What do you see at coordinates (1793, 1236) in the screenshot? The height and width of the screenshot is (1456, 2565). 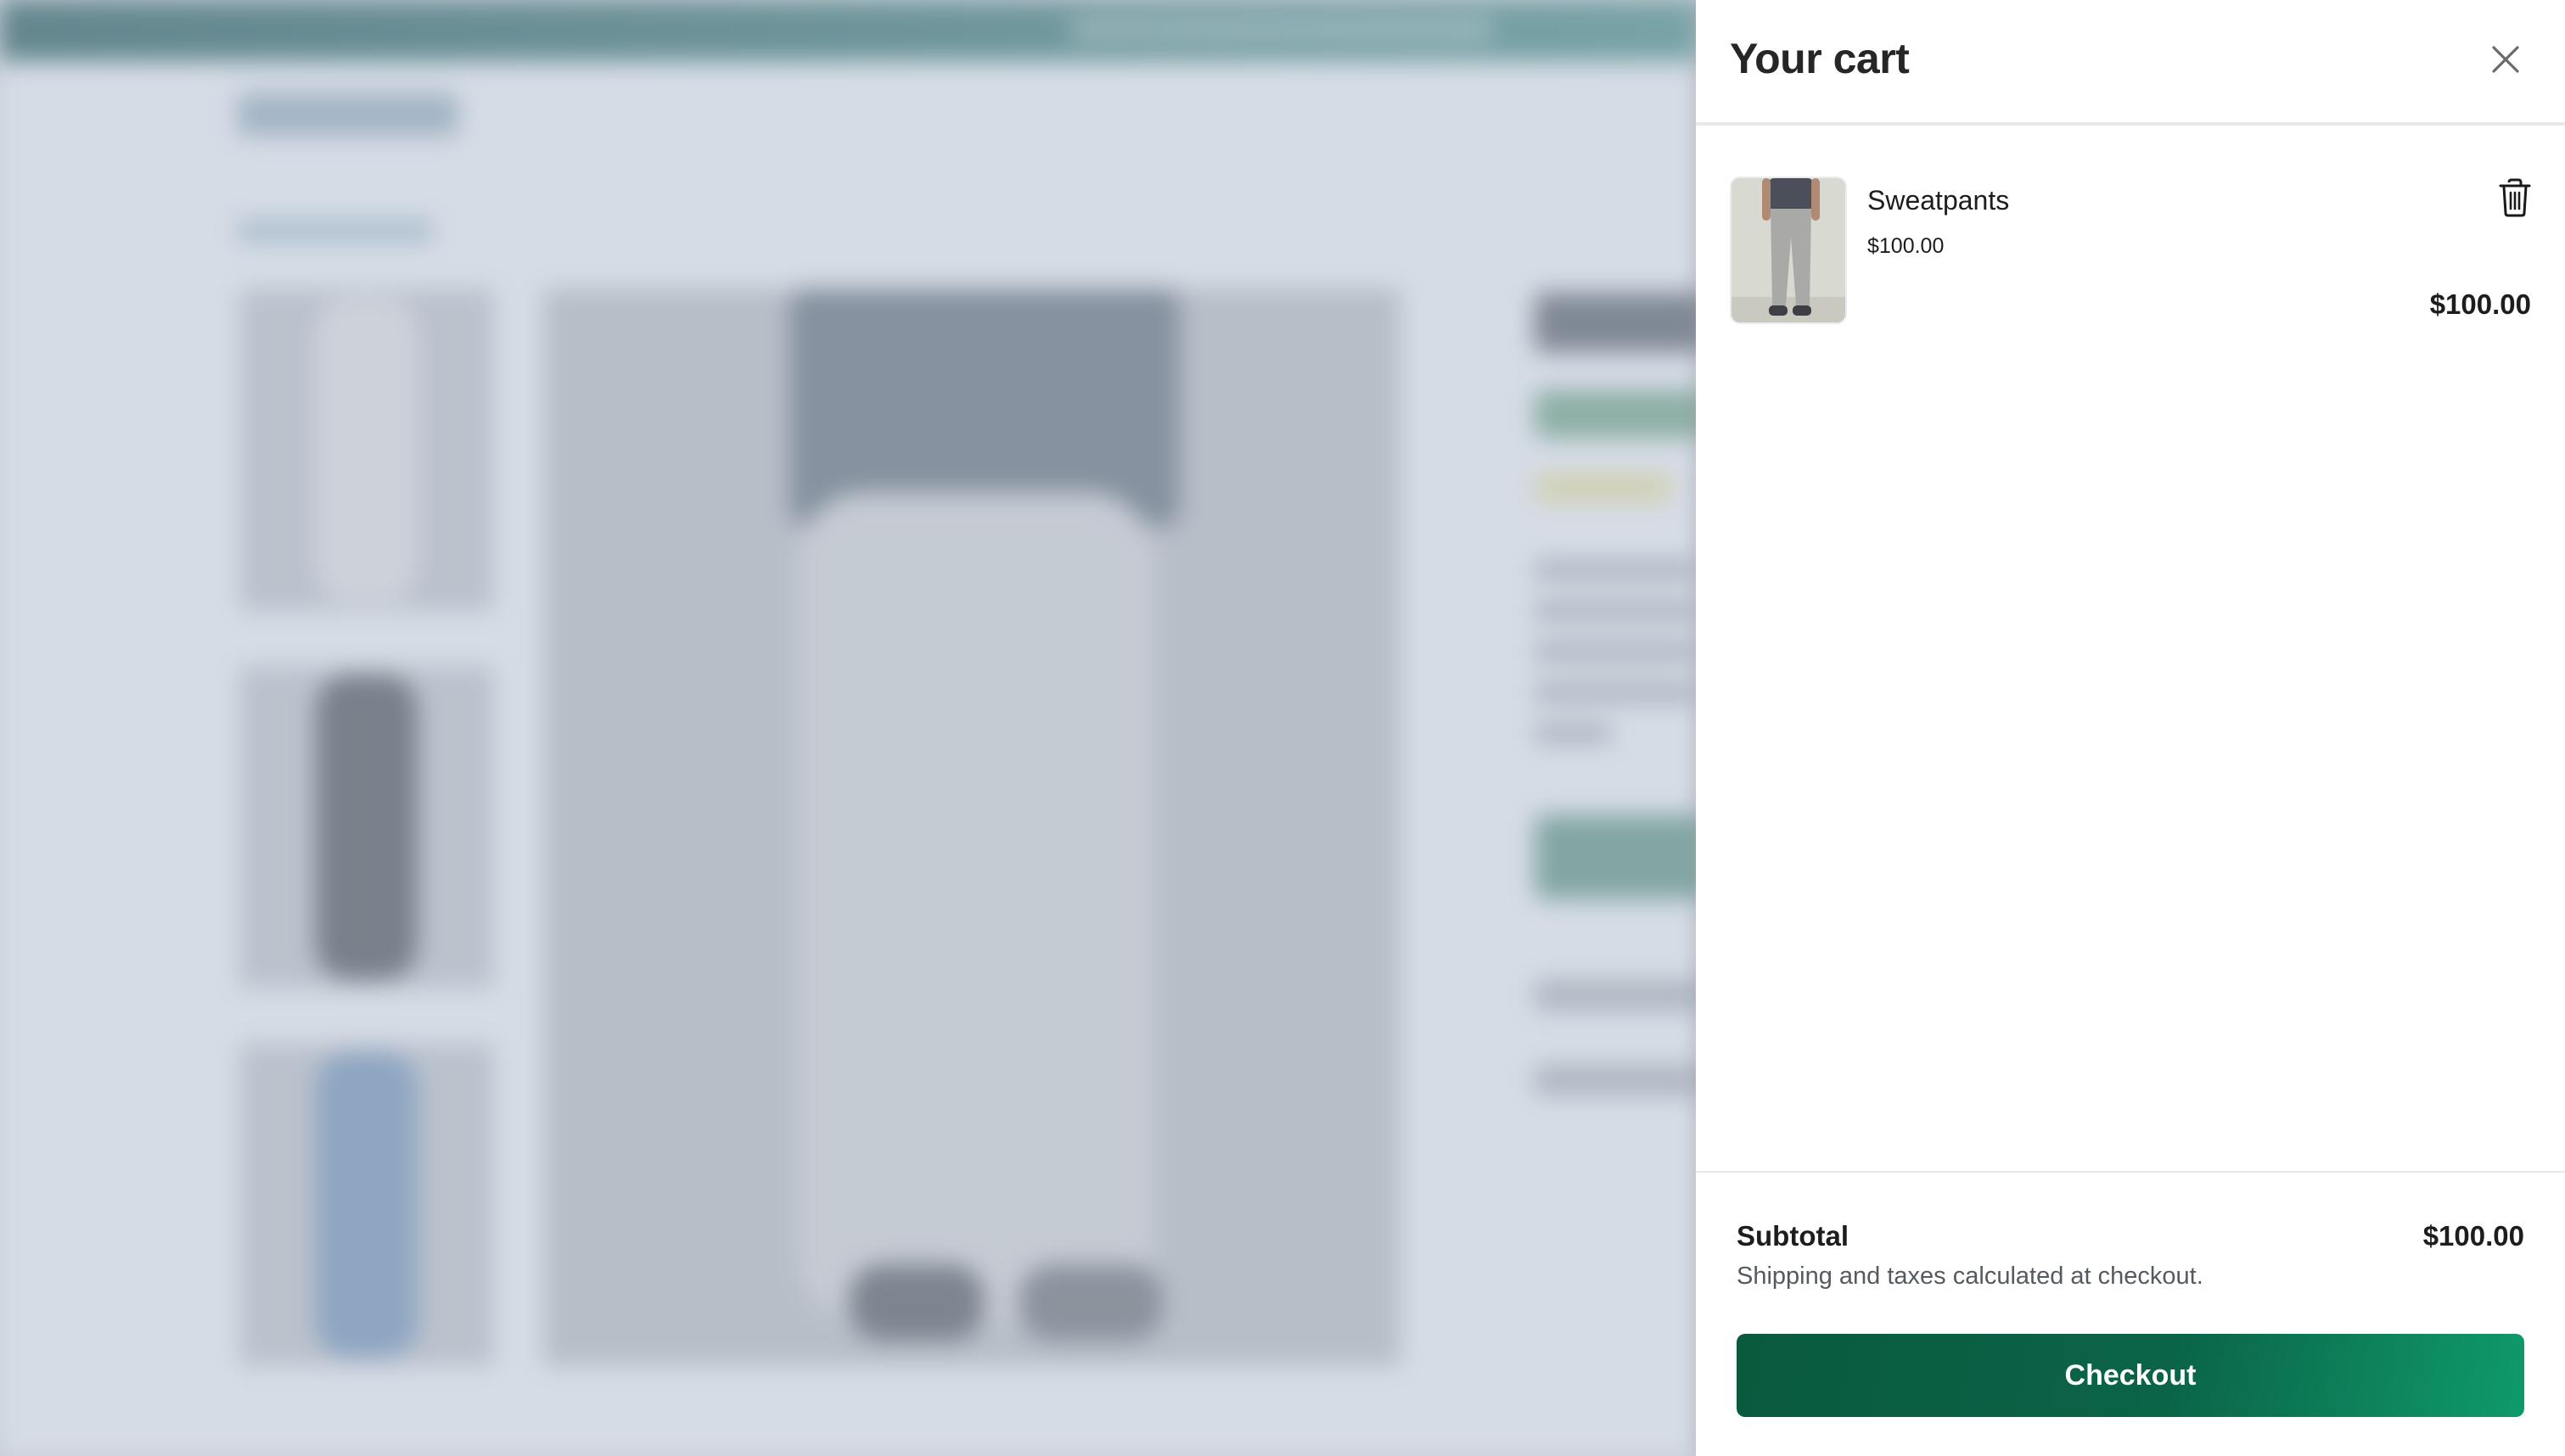 I see `subtotal-label: Subtotal` at bounding box center [1793, 1236].